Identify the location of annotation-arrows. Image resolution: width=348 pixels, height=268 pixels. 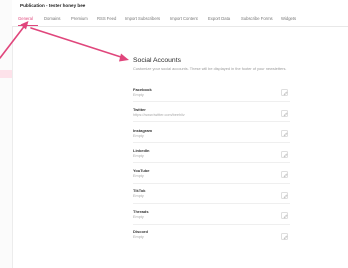
(64, 41).